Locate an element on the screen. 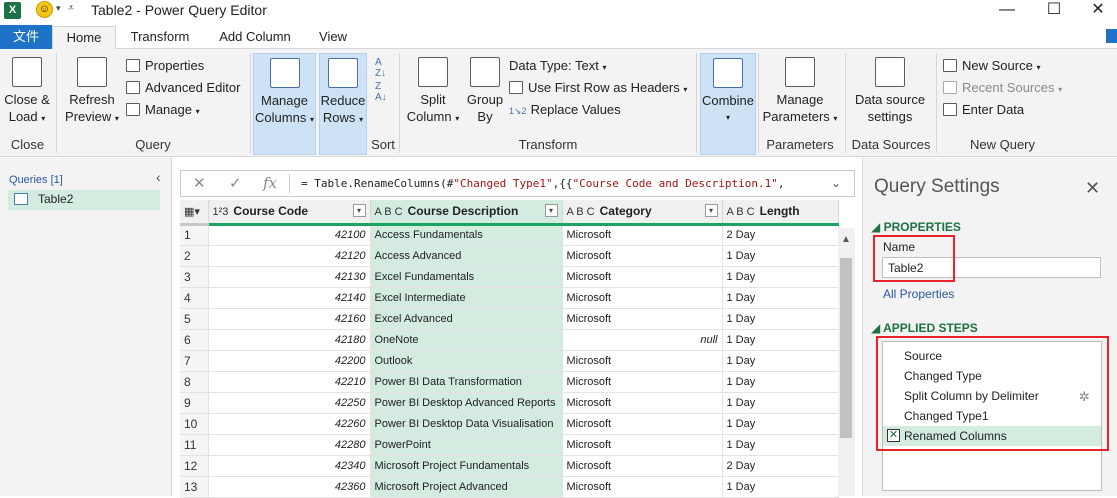 The image size is (1117, 498). enter-data-button: Enter Data is located at coordinates (983, 110).